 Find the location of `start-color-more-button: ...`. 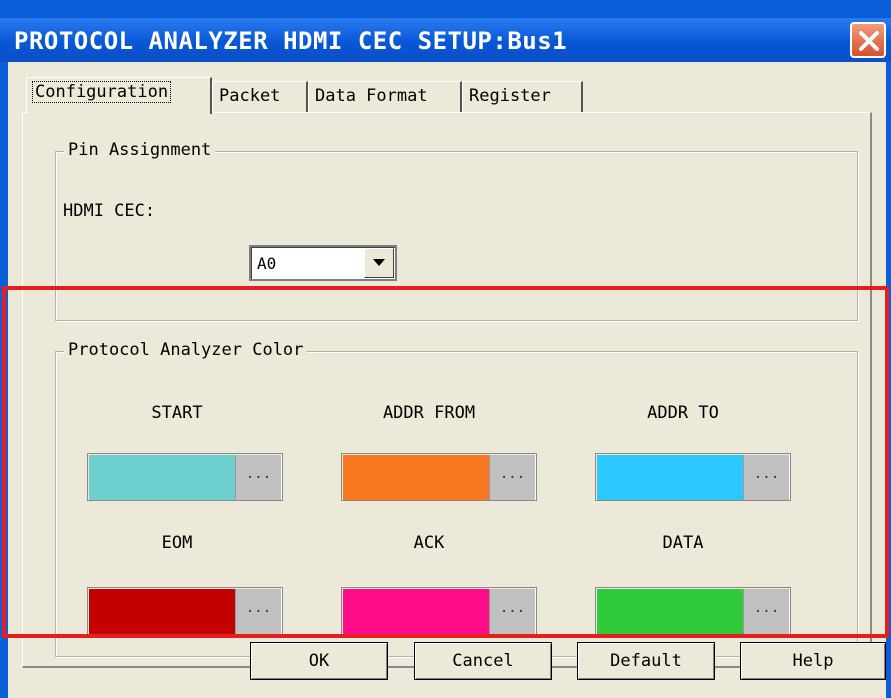

start-color-more-button: ... is located at coordinates (258, 477).